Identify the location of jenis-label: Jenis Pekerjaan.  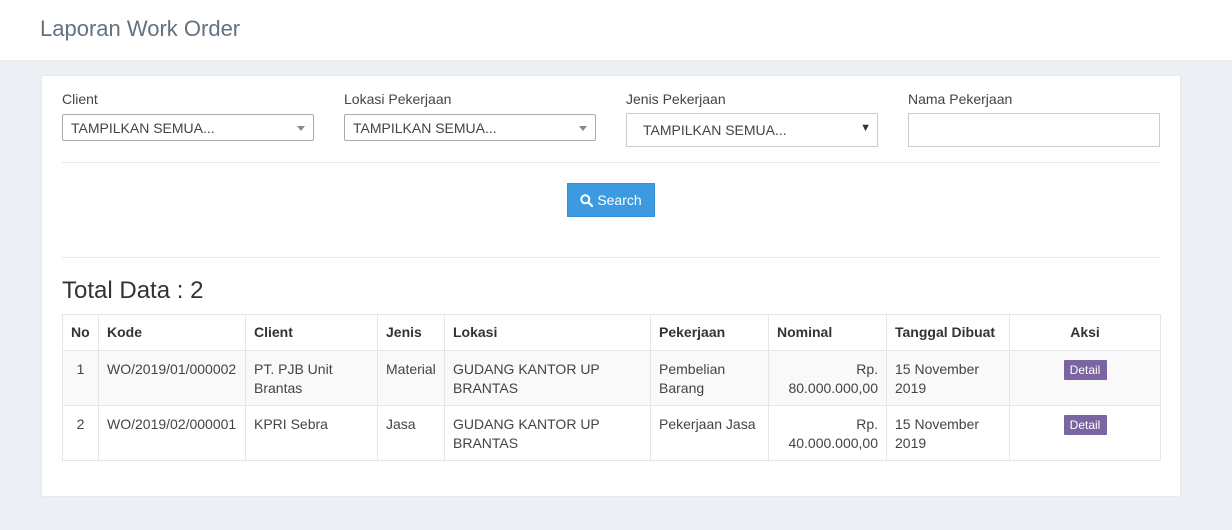
(676, 99).